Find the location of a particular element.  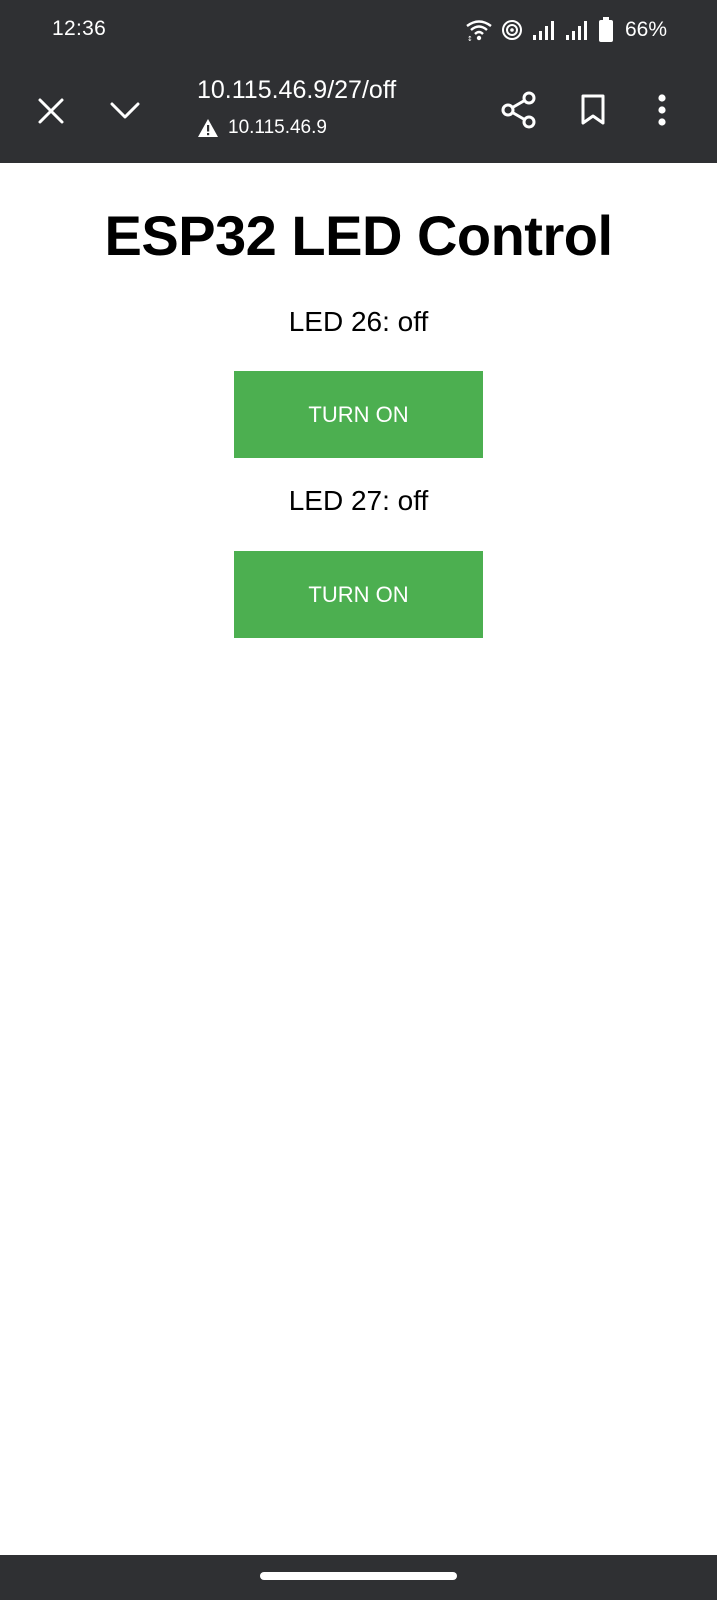

share-icon is located at coordinates (518, 110).